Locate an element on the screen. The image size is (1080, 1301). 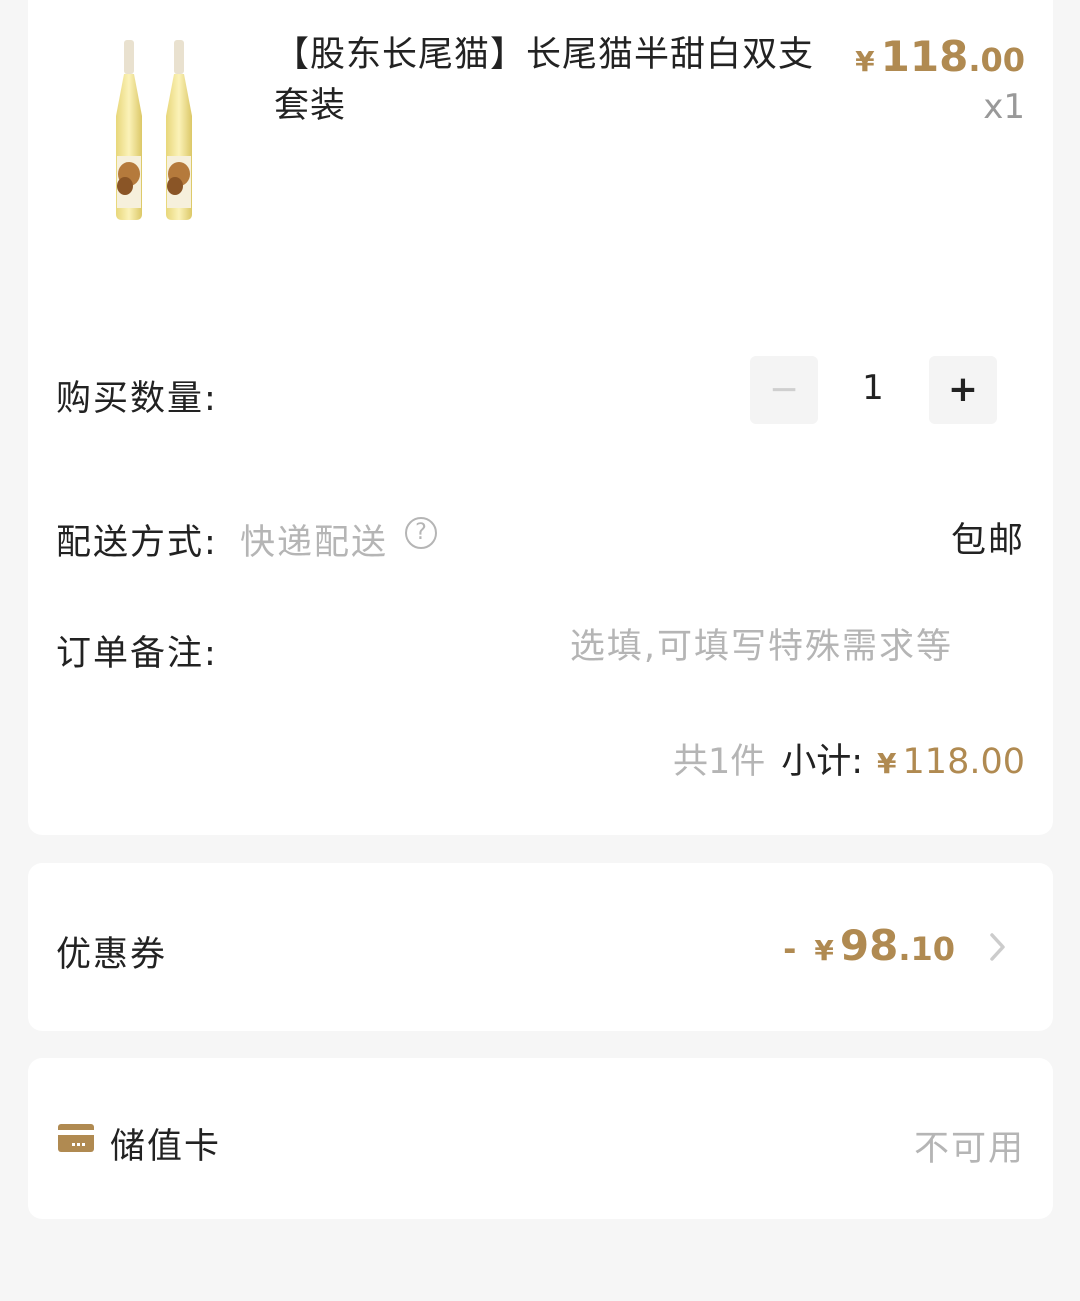
coupon-row: 优惠券 - ¥98.10 is located at coordinates (540, 947).